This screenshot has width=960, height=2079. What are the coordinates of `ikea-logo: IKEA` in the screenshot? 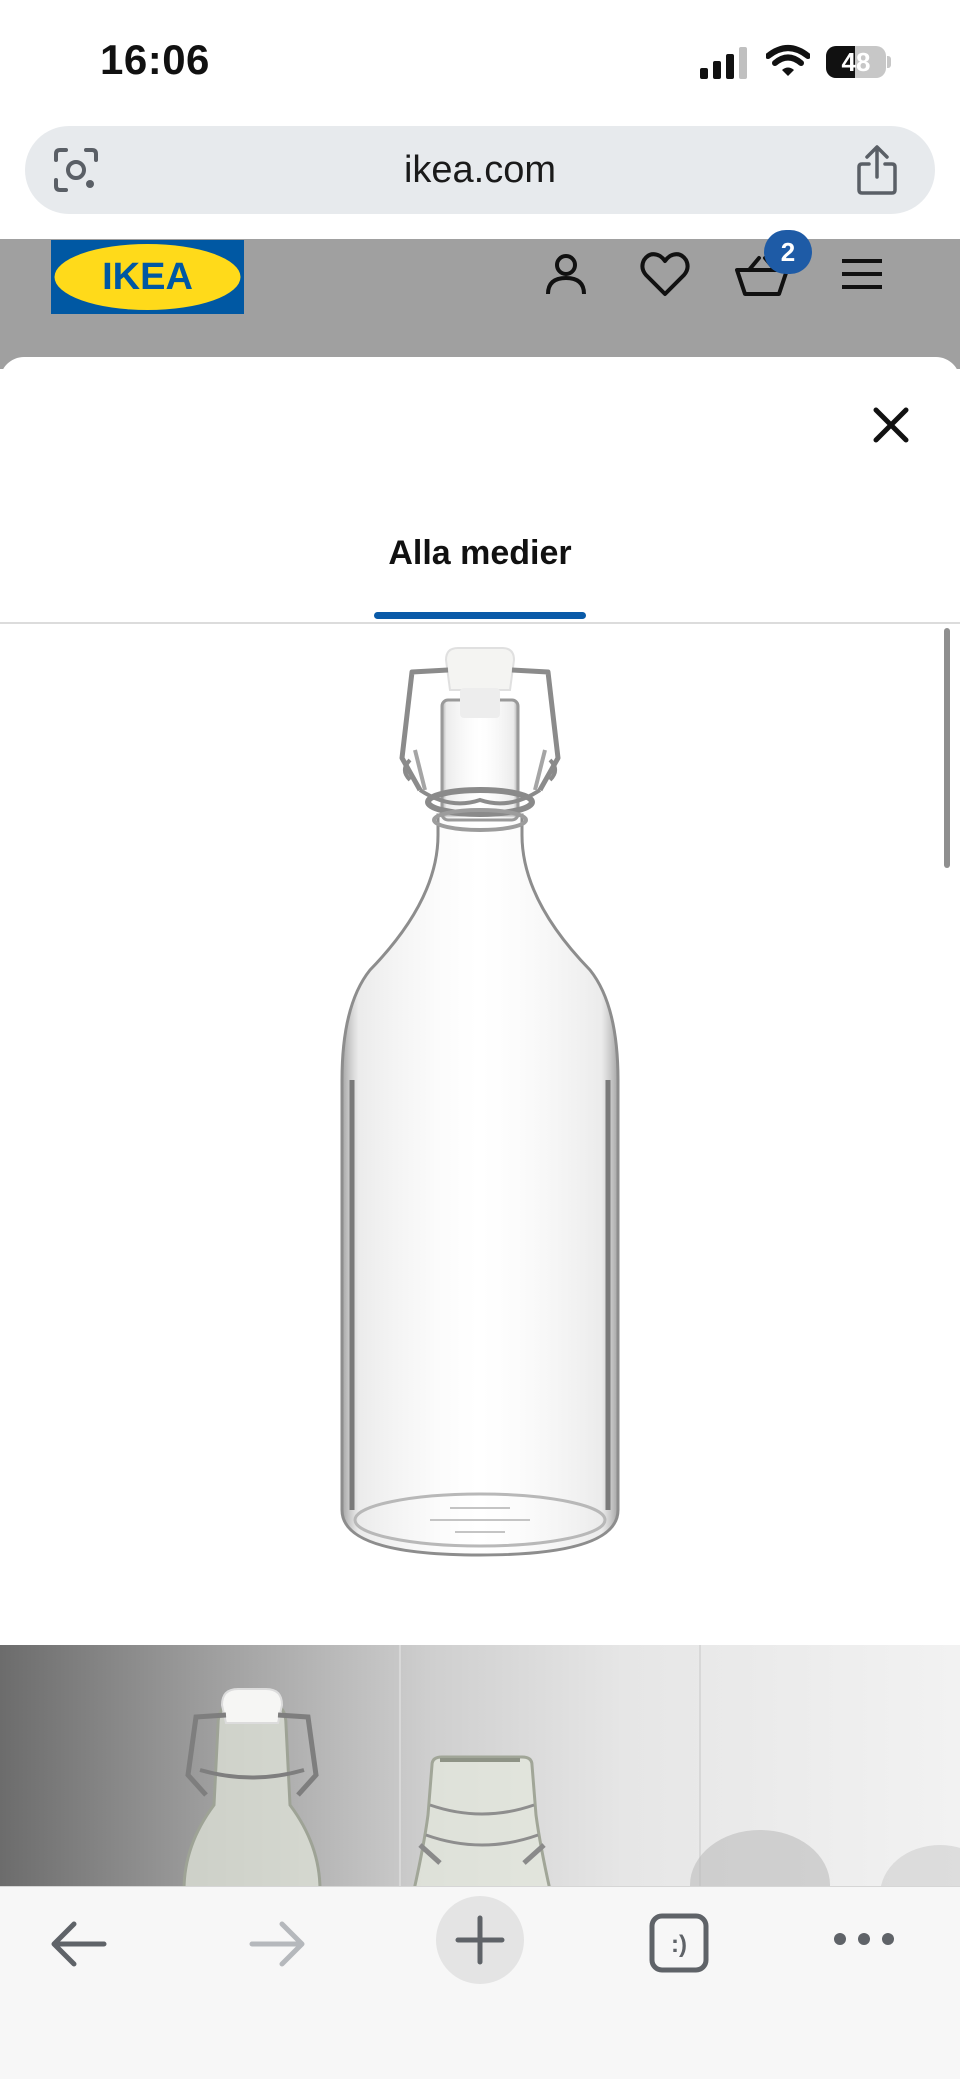 It's located at (147, 277).